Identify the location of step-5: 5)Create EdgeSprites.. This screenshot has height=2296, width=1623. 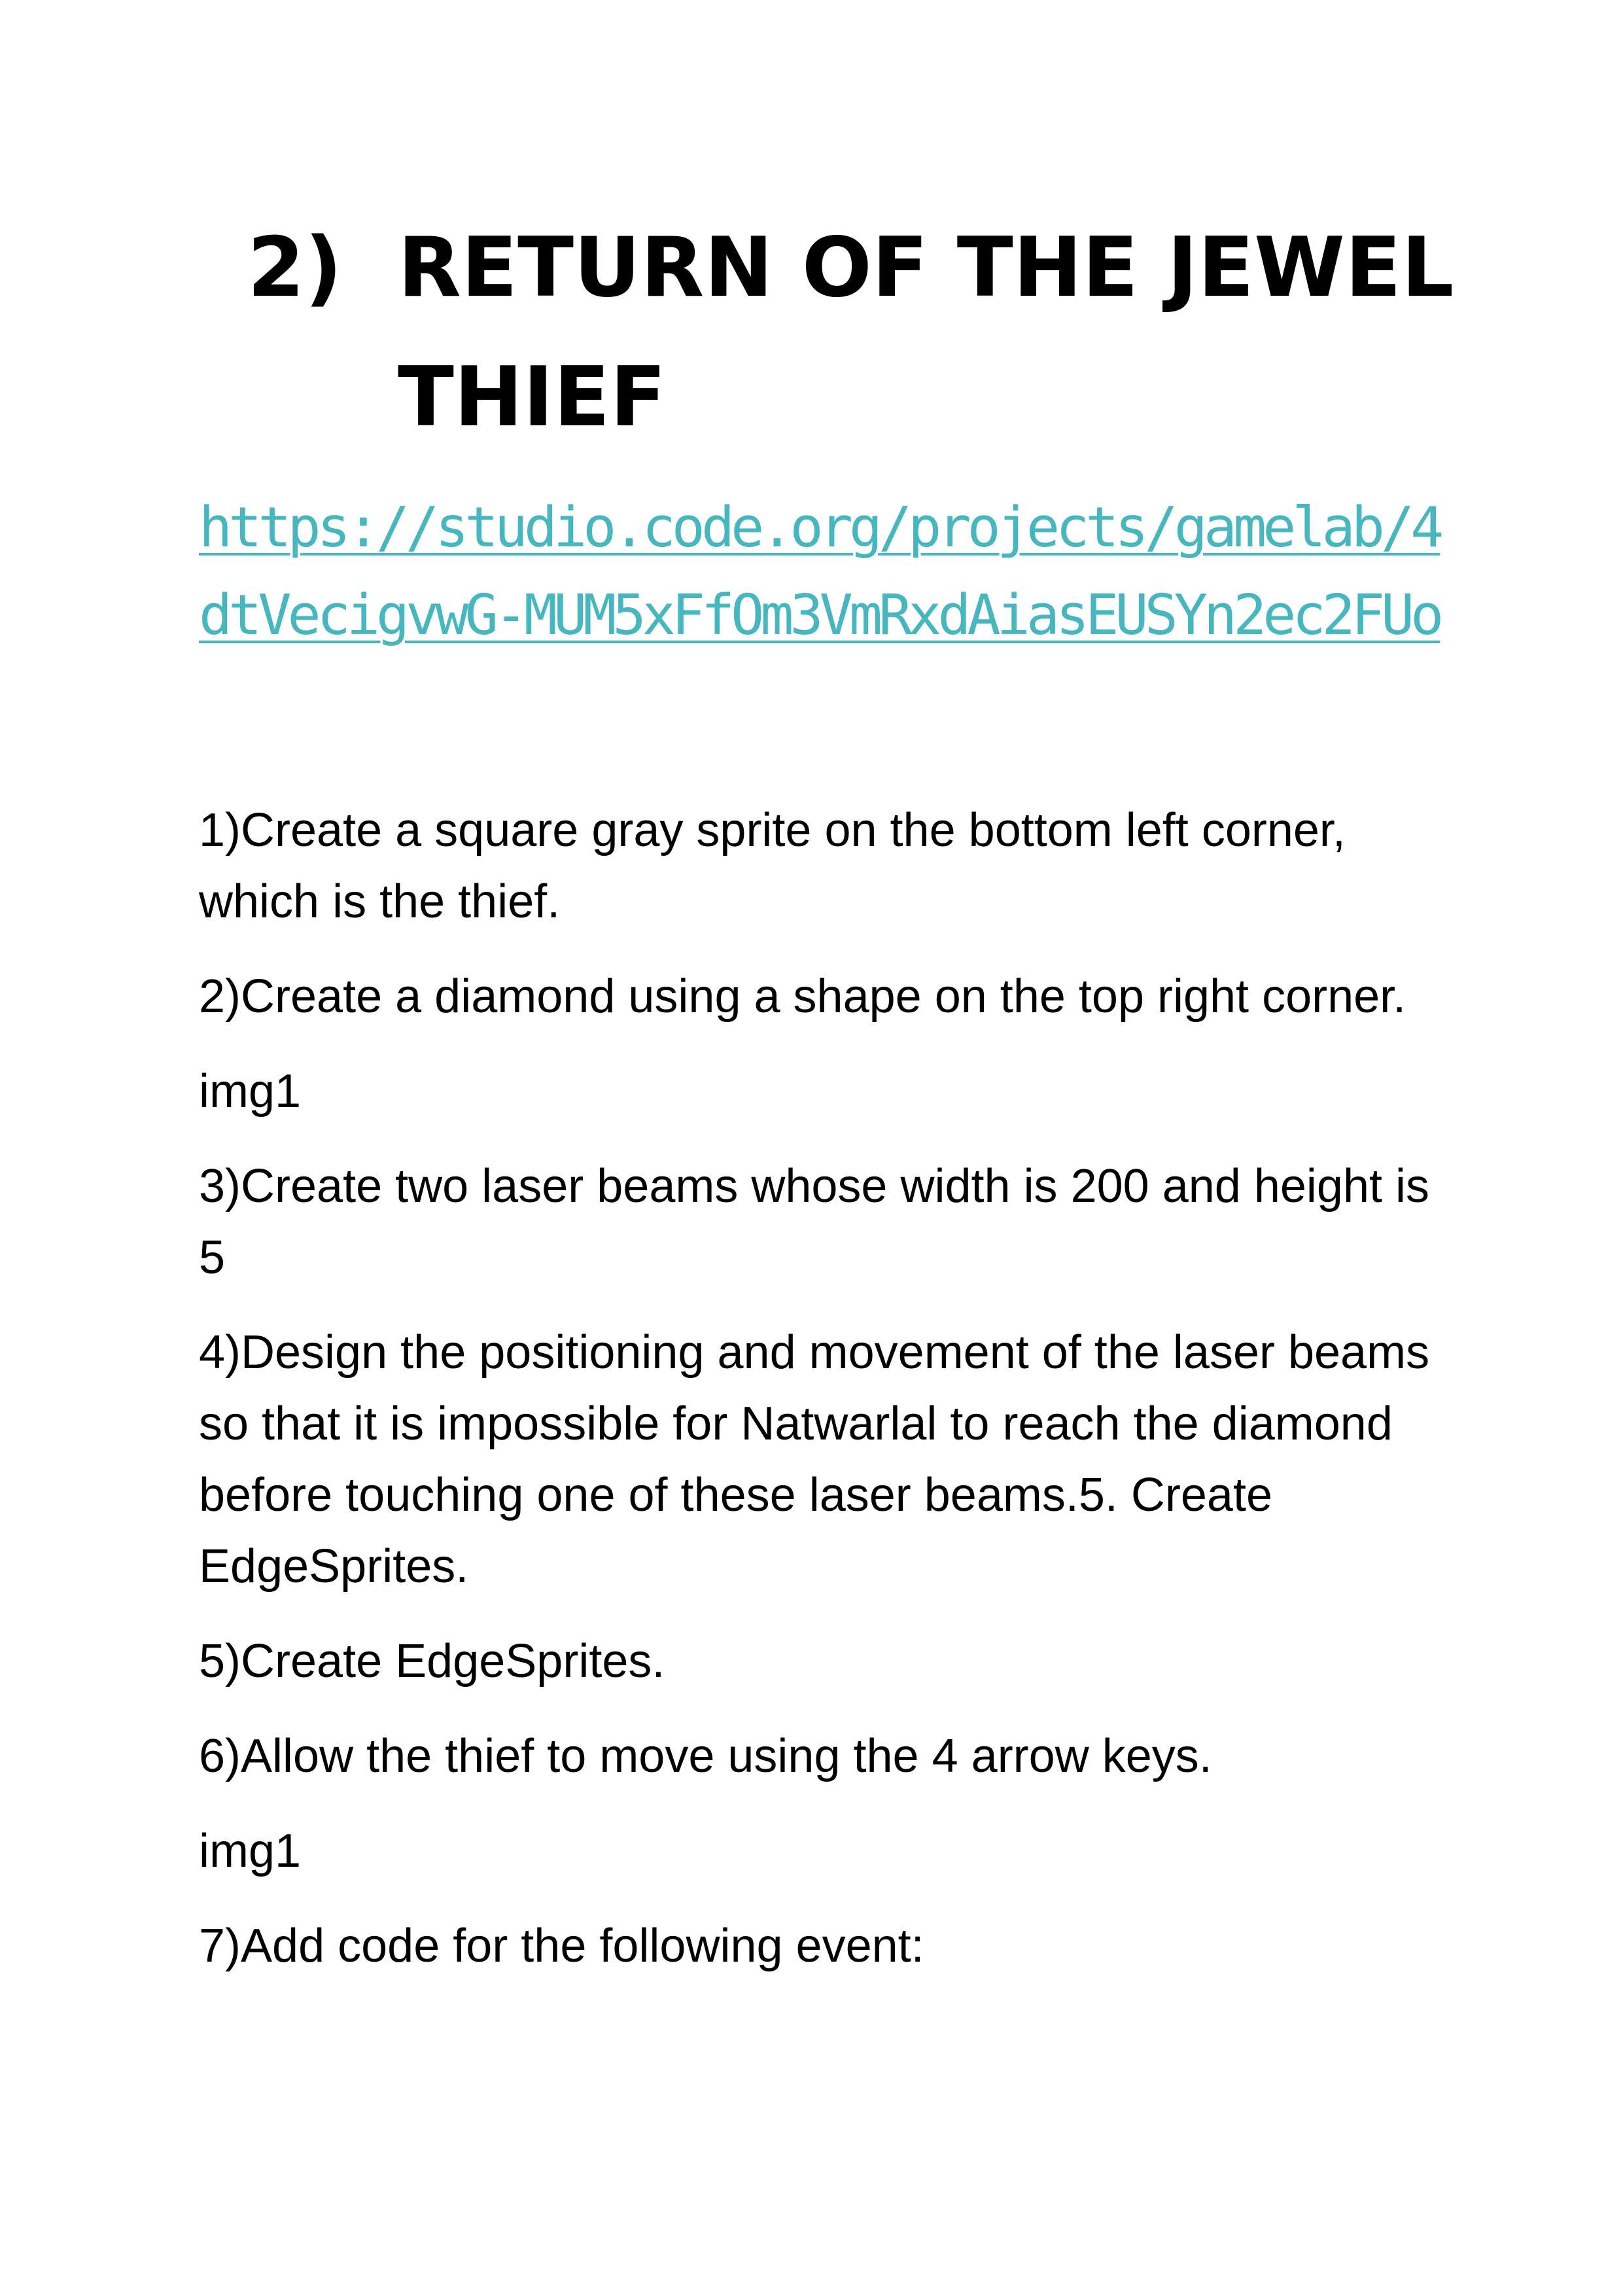
(432, 1661).